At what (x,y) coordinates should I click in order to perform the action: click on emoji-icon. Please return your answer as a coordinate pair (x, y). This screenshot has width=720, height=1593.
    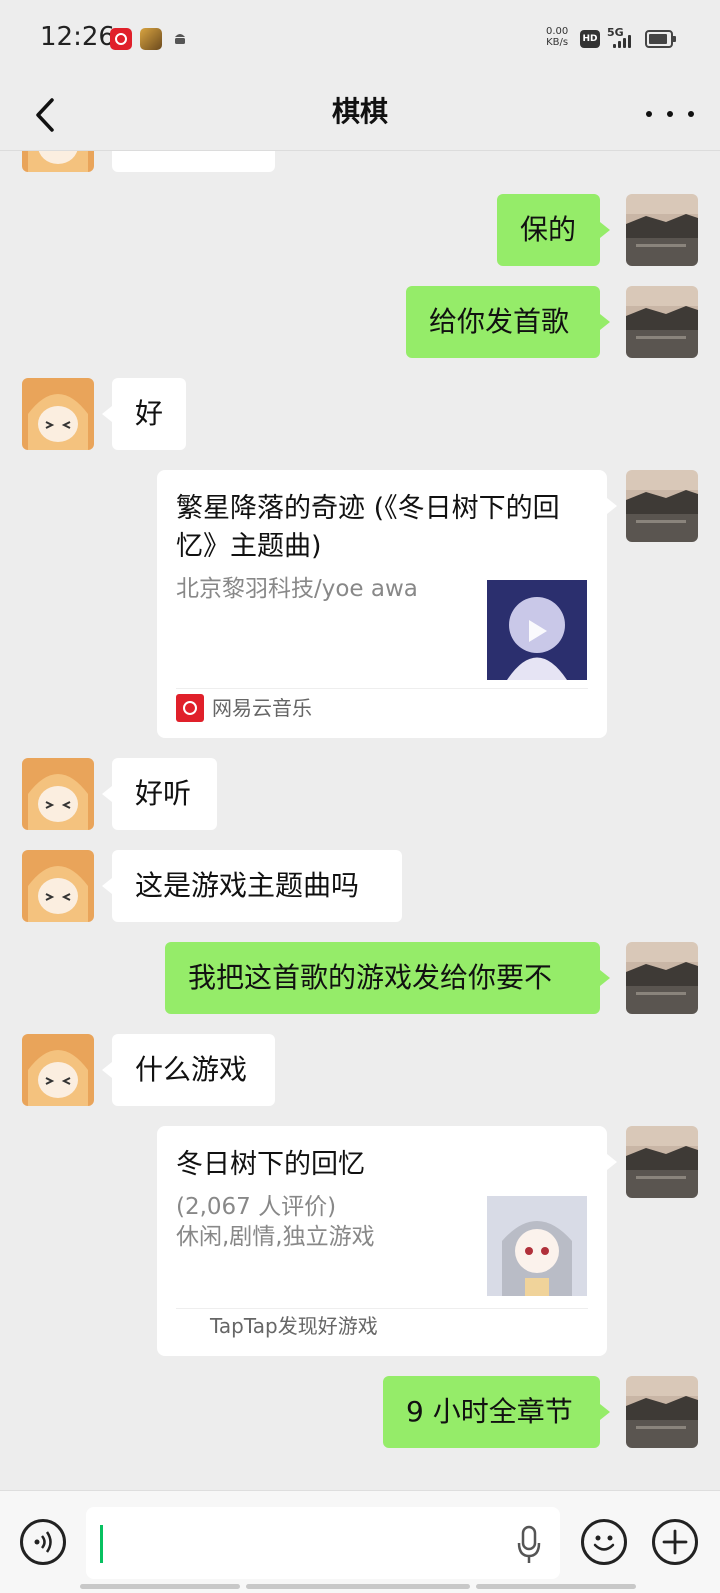
    Looking at the image, I should click on (604, 1543).